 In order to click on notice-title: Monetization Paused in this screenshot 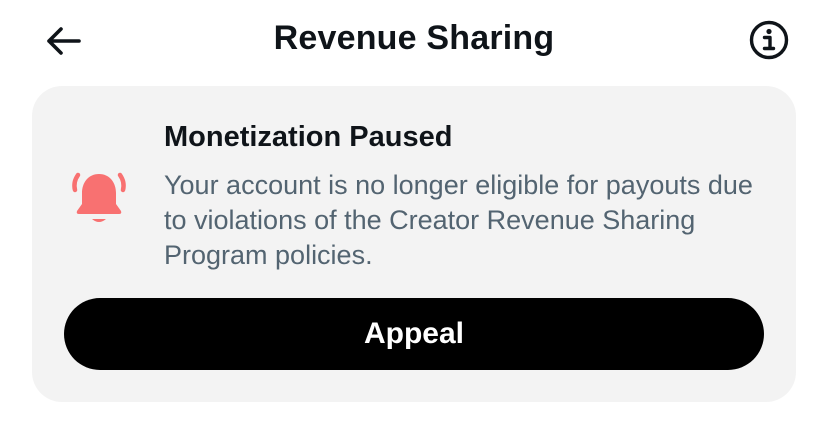, I will do `click(308, 137)`.